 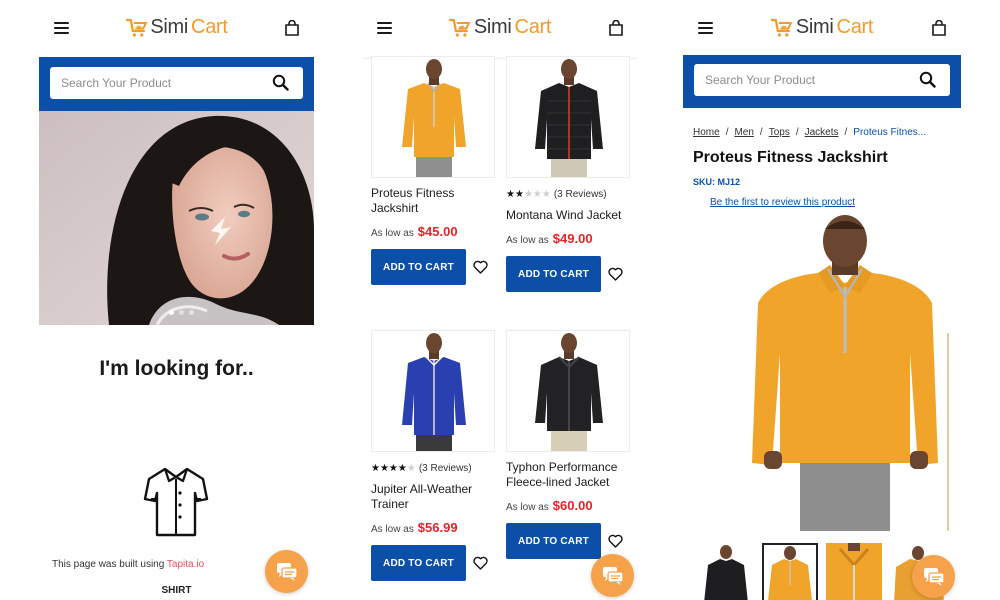 I want to click on product-price: As low as $60.00, so click(x=568, y=505).